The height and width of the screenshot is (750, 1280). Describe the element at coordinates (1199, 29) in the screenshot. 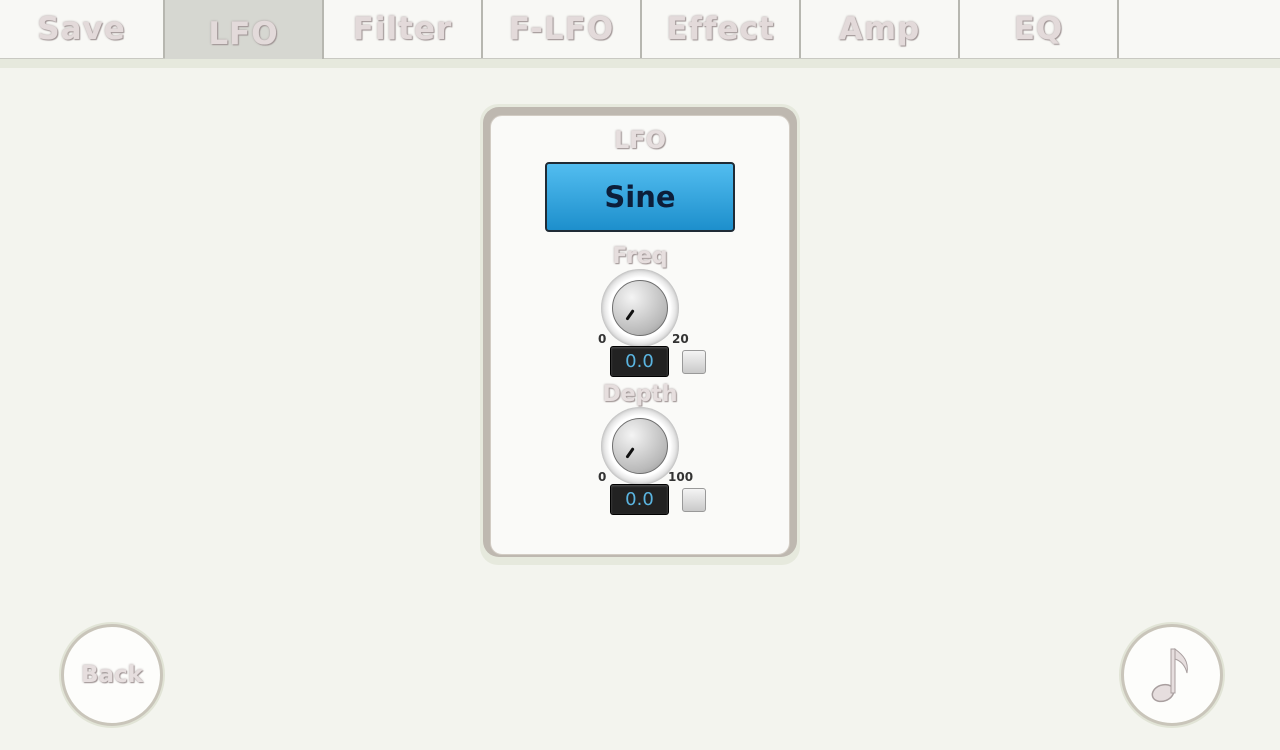

I see `tab-bar-spacer` at that location.